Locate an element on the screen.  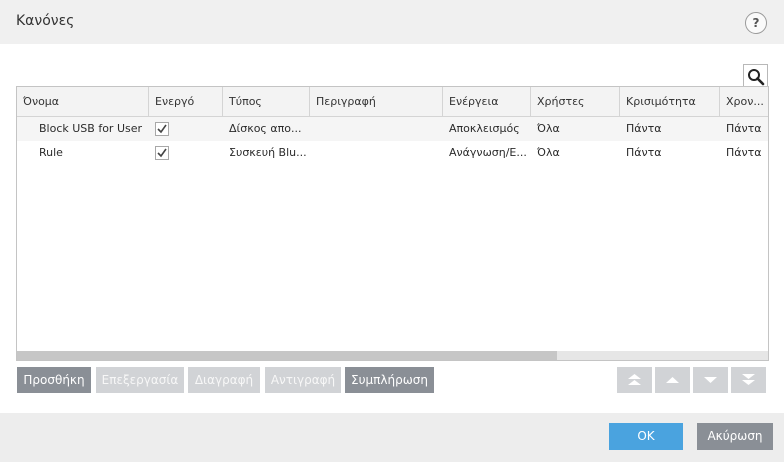
column-header-users: Χρήστες is located at coordinates (575, 102).